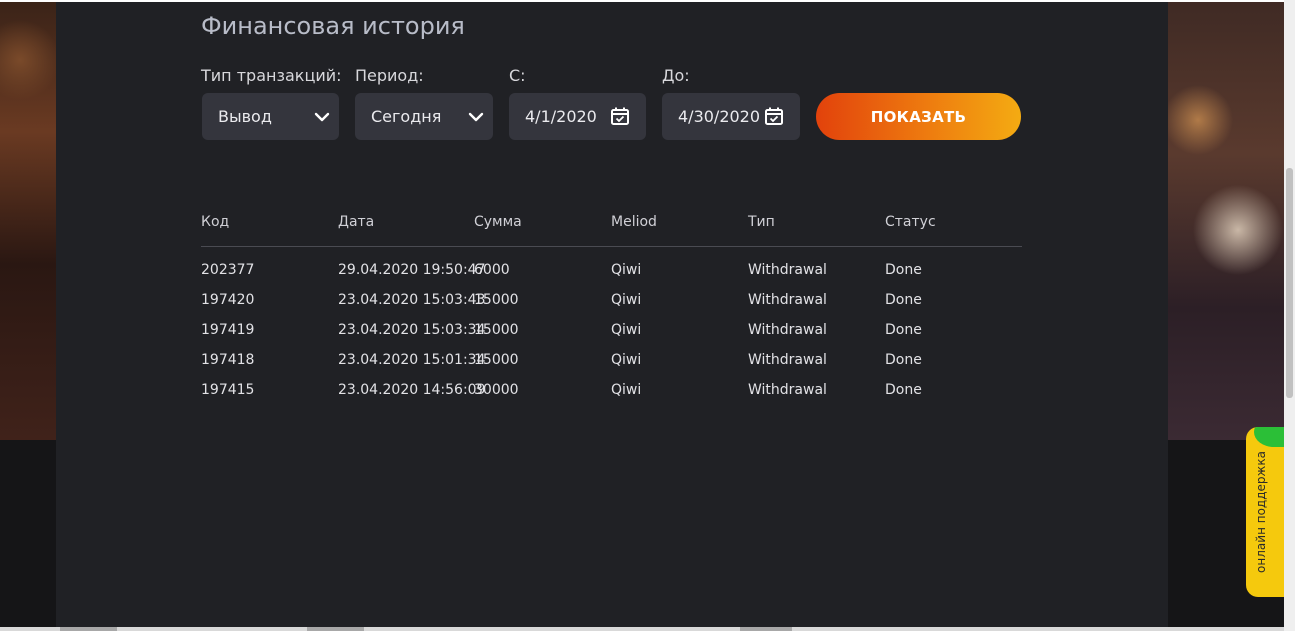 The height and width of the screenshot is (631, 1295). Describe the element at coordinates (561, 116) in the screenshot. I see `date-from-value: 4/1/2020` at that location.